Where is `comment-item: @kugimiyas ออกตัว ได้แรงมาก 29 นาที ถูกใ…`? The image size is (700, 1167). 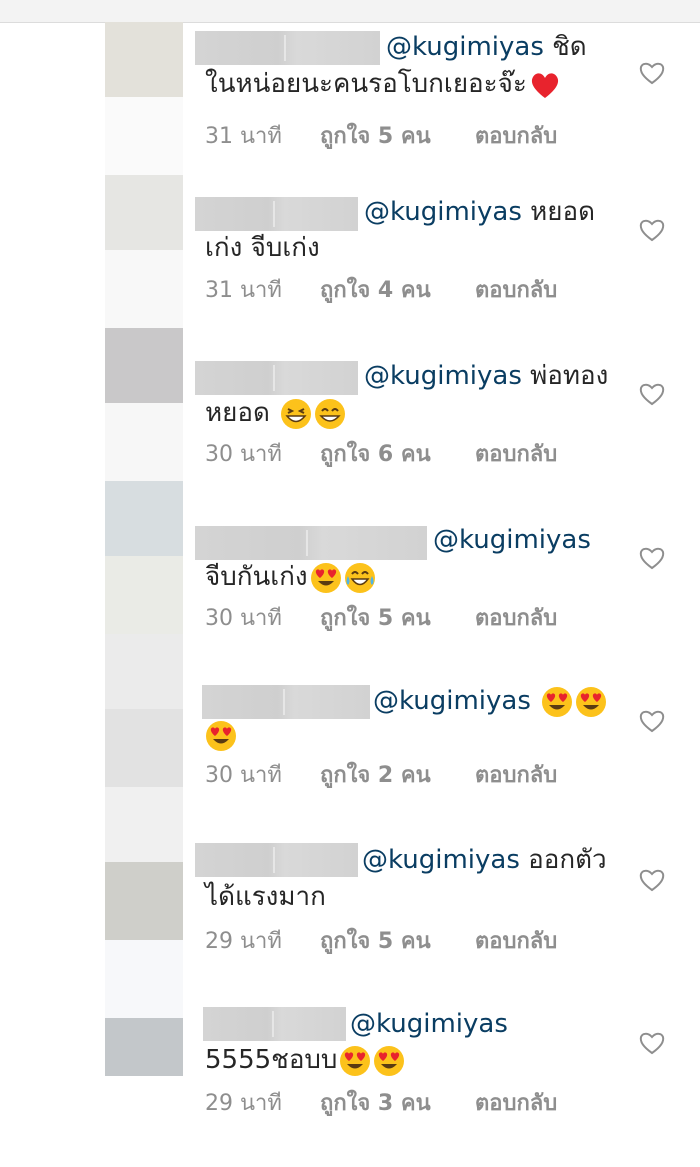
comment-item: @kugimiyas ออกตัว ได้แรงมาก 29 นาที ถูกใ… is located at coordinates (350, 923).